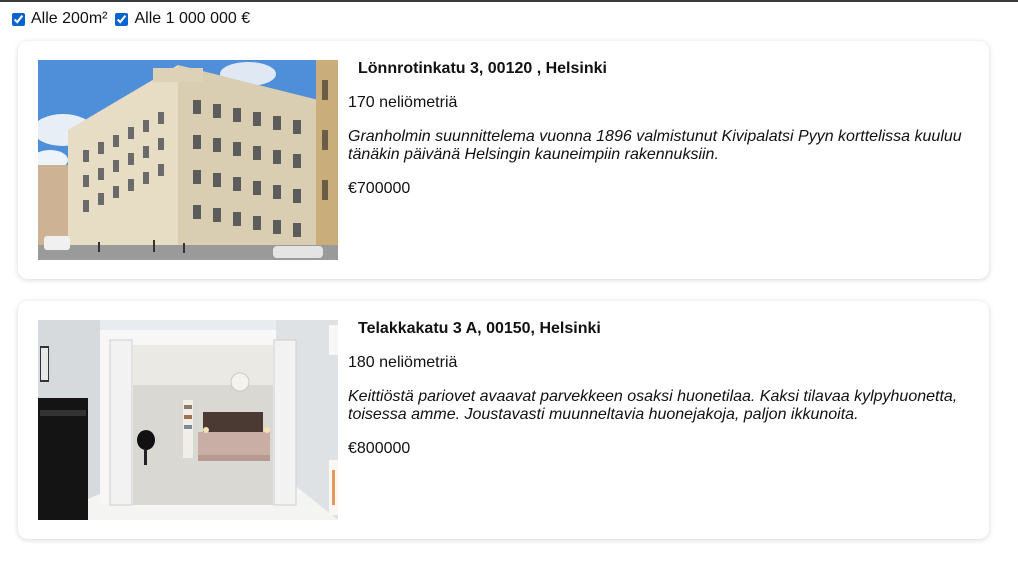  What do you see at coordinates (379, 448) in the screenshot?
I see `listing-price: €800000` at bounding box center [379, 448].